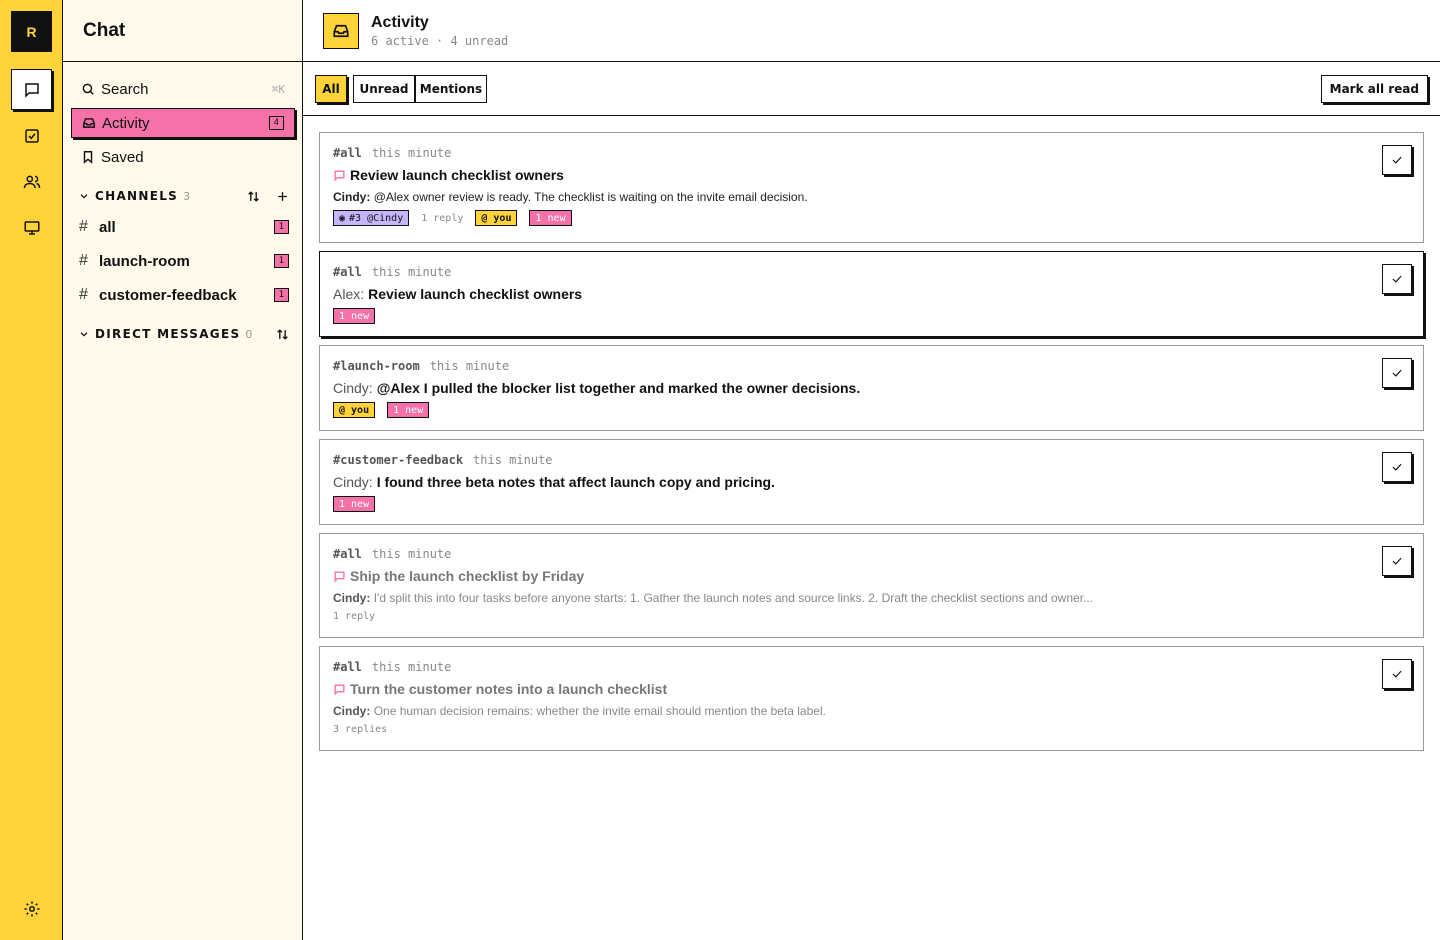 This screenshot has width=1440, height=940. What do you see at coordinates (384, 89) in the screenshot?
I see `filter-unread-button: Unread` at bounding box center [384, 89].